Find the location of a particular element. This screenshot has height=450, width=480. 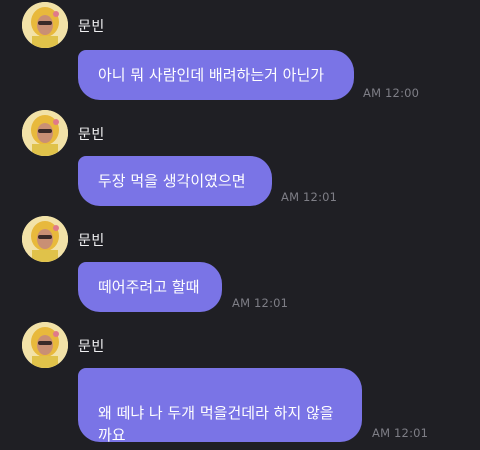

message-bubble: 아니 뭐 사람인데 배려하는거 아닌가 is located at coordinates (216, 75).